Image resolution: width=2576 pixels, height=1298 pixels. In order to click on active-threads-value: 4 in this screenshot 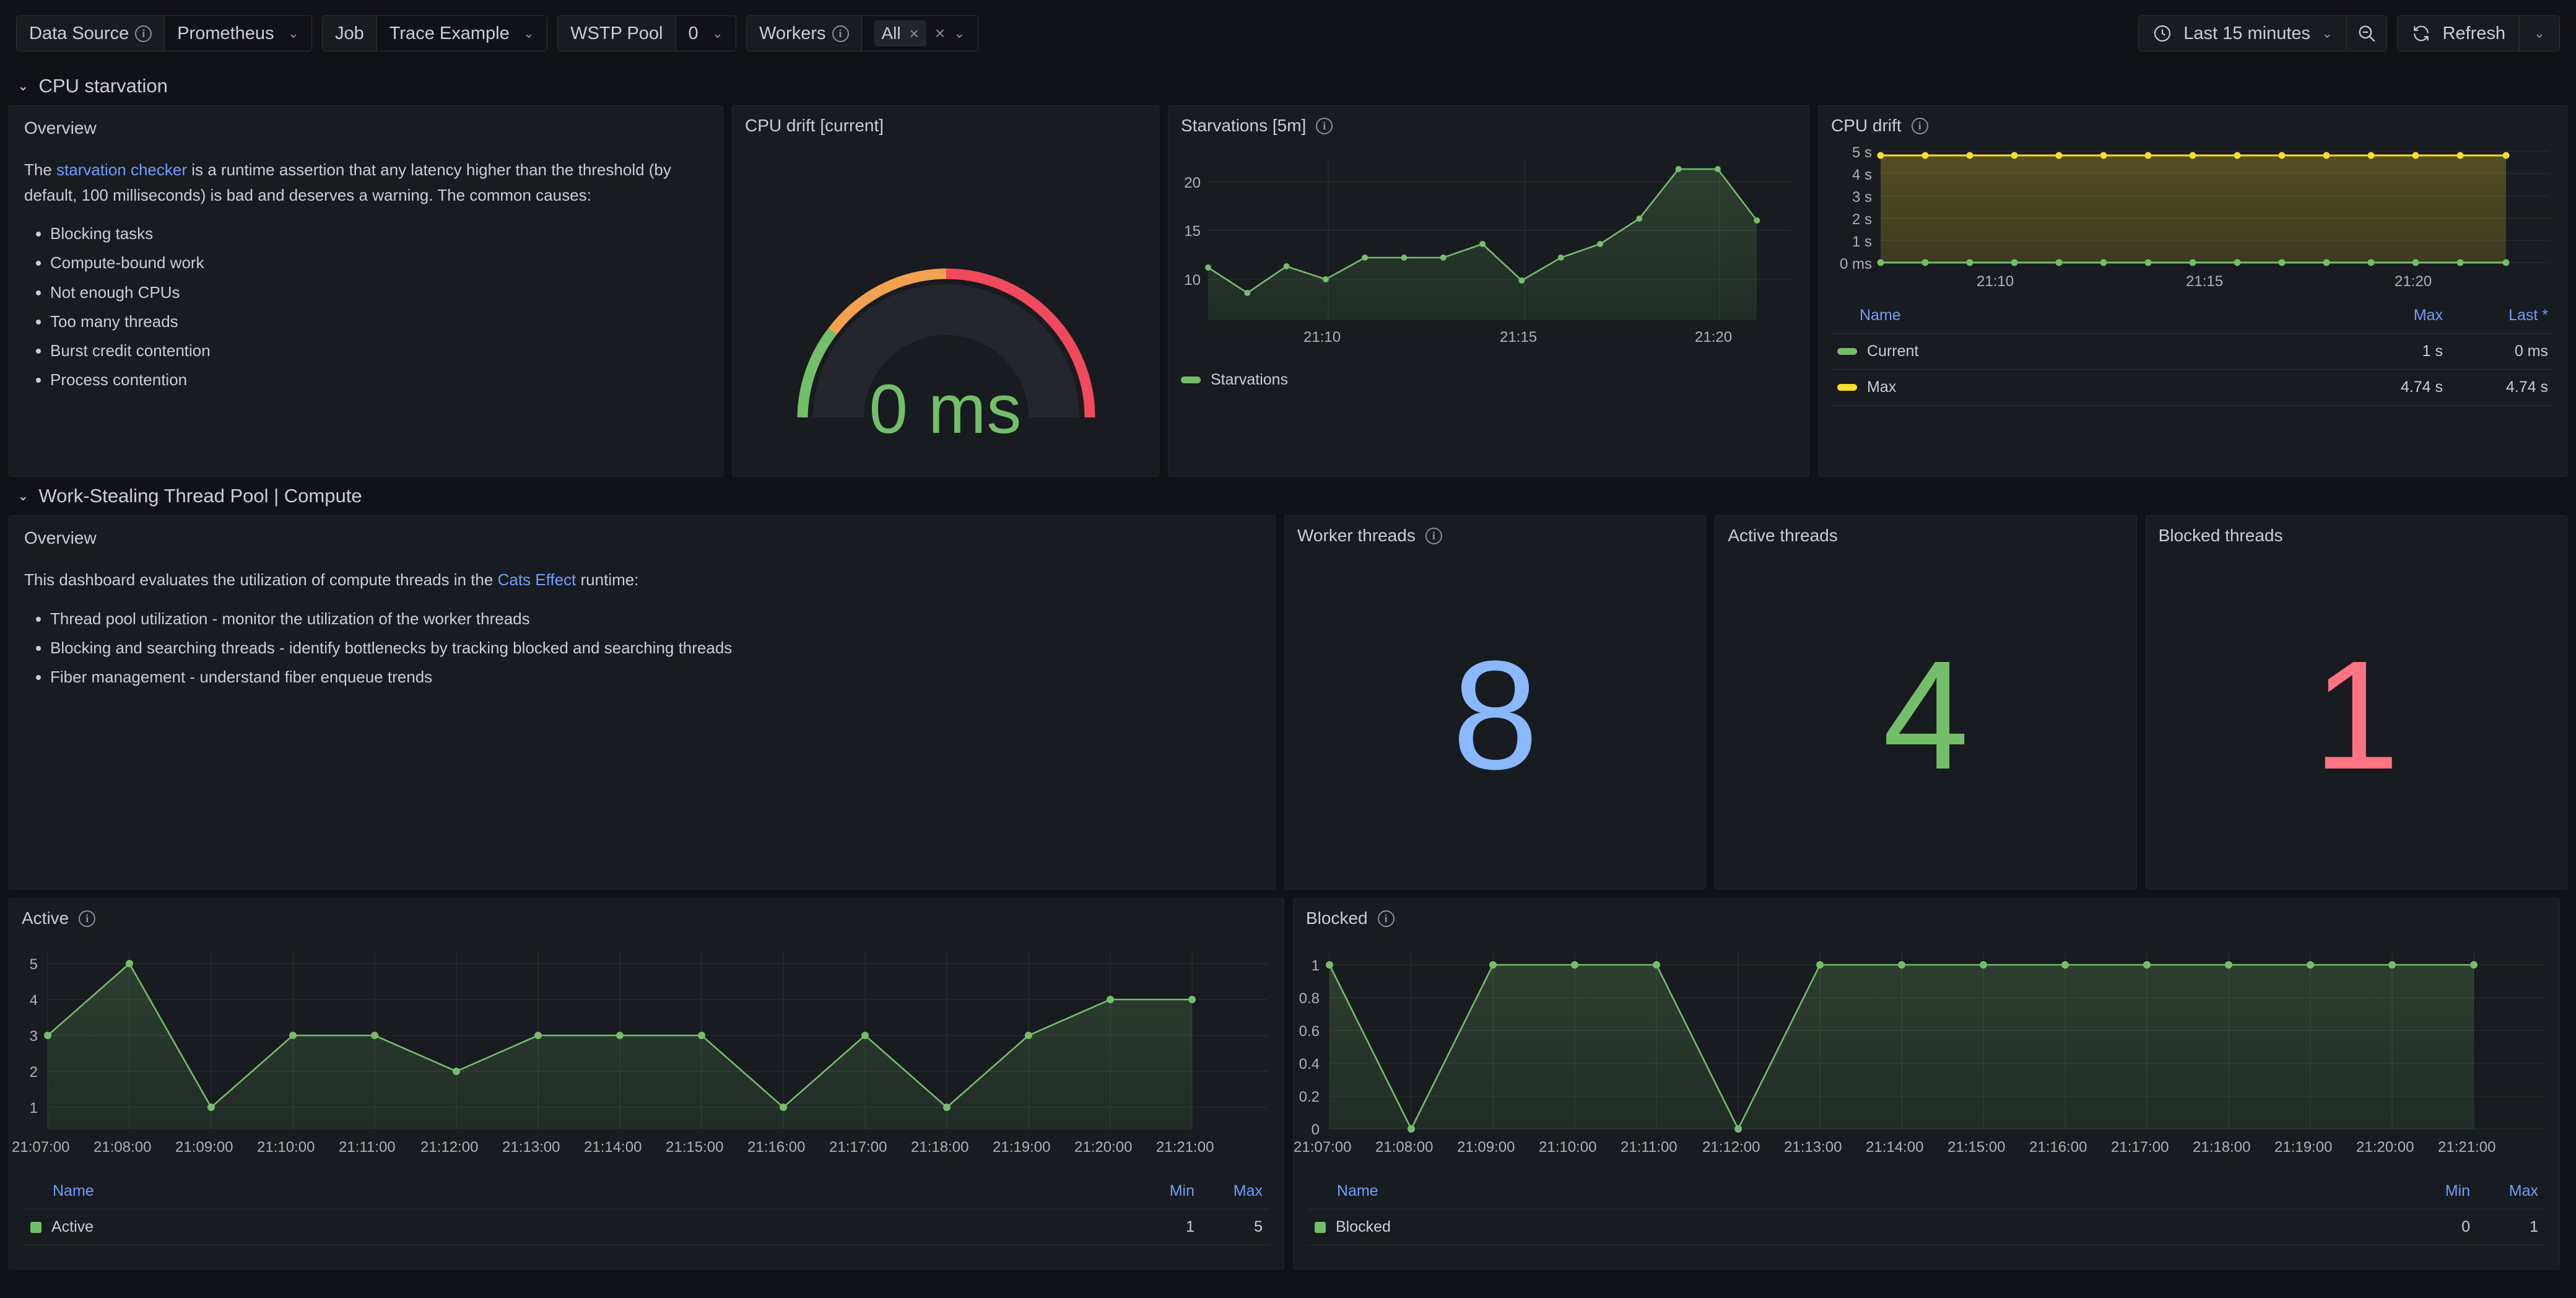, I will do `click(1926, 715)`.